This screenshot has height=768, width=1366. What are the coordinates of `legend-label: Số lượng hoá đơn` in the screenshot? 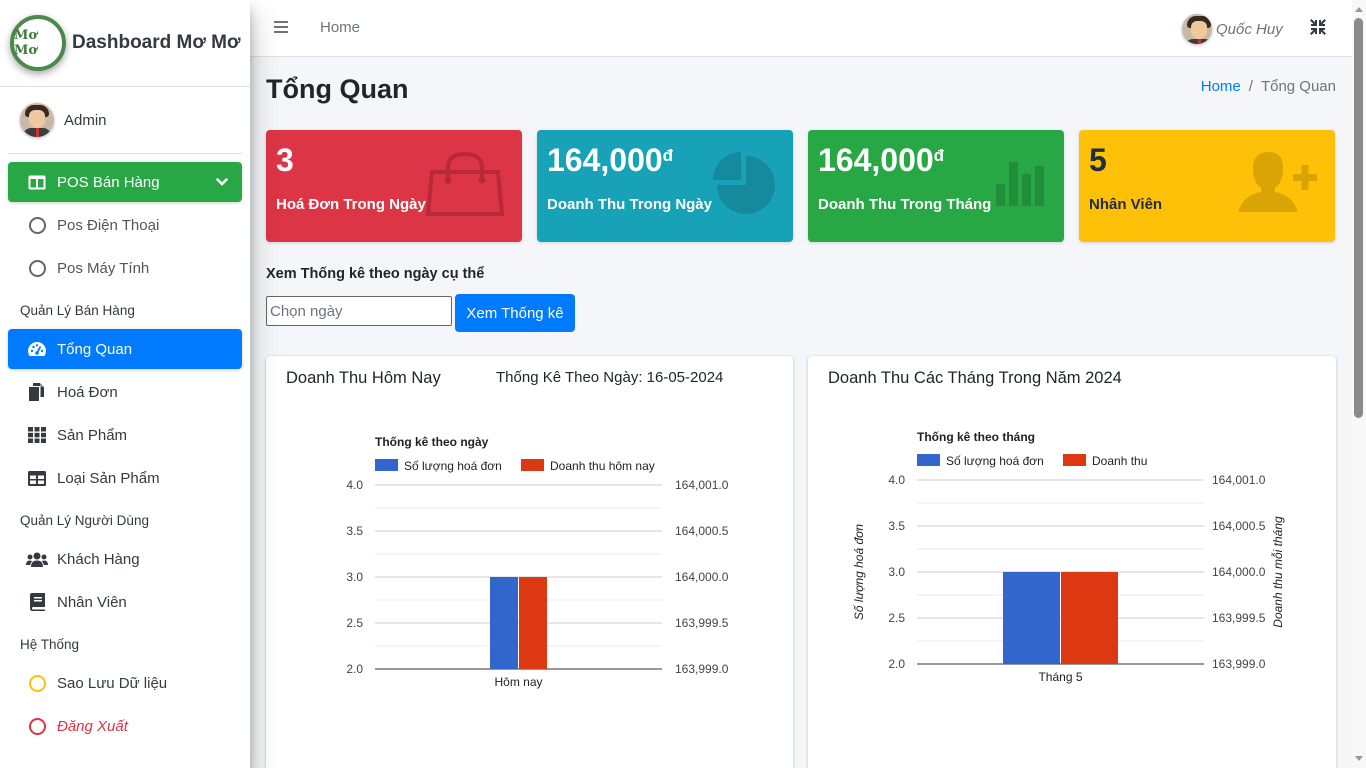 It's located at (995, 461).